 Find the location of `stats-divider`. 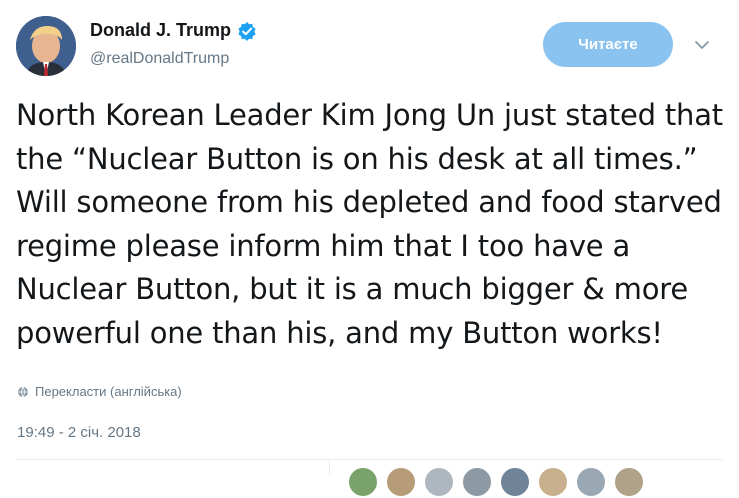

stats-divider is located at coordinates (329, 467).